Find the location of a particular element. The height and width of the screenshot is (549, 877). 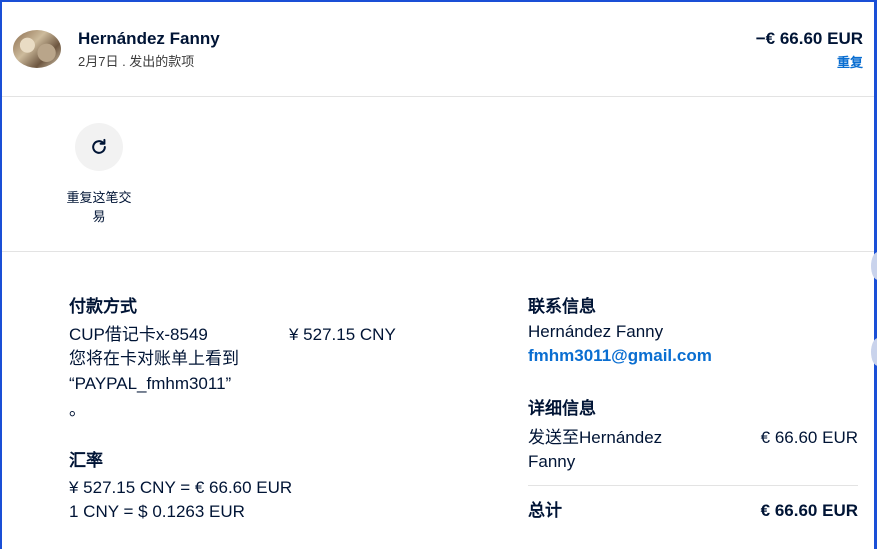

payment-card-amount: ¥ 527.15 CNY is located at coordinates (342, 334).